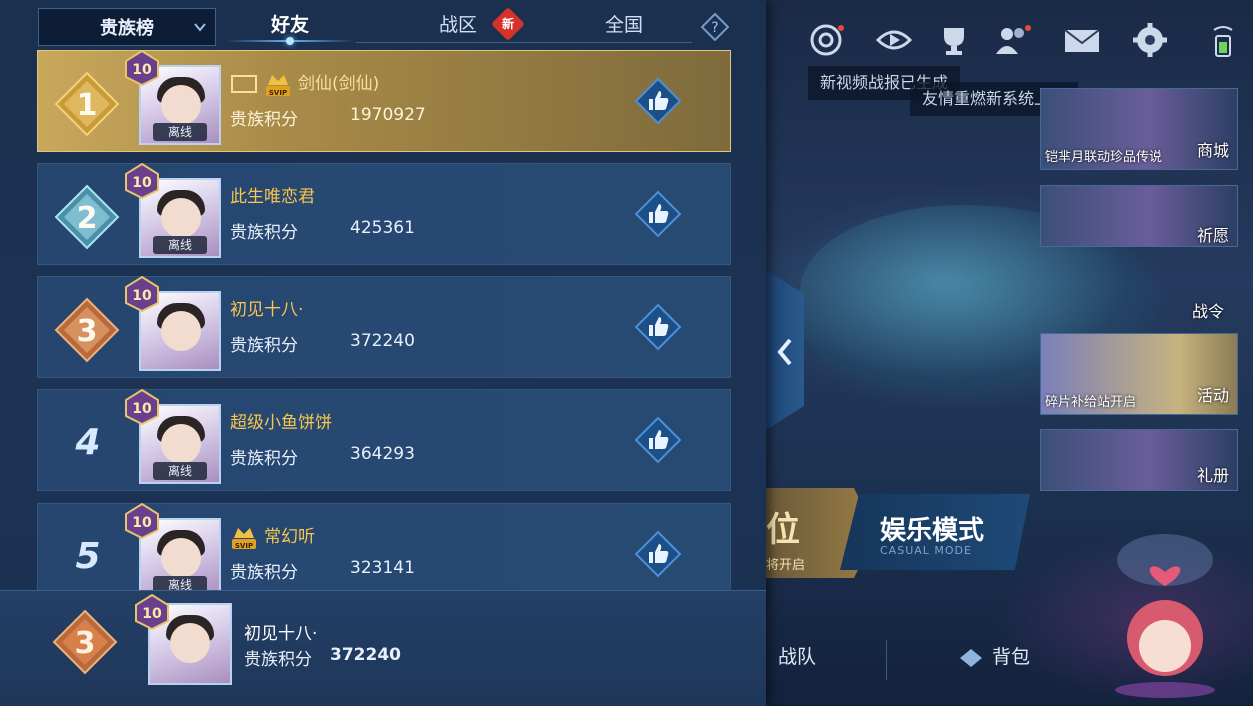 Image resolution: width=1253 pixels, height=706 pixels. What do you see at coordinates (88, 556) in the screenshot?
I see `rank-number: 5` at bounding box center [88, 556].